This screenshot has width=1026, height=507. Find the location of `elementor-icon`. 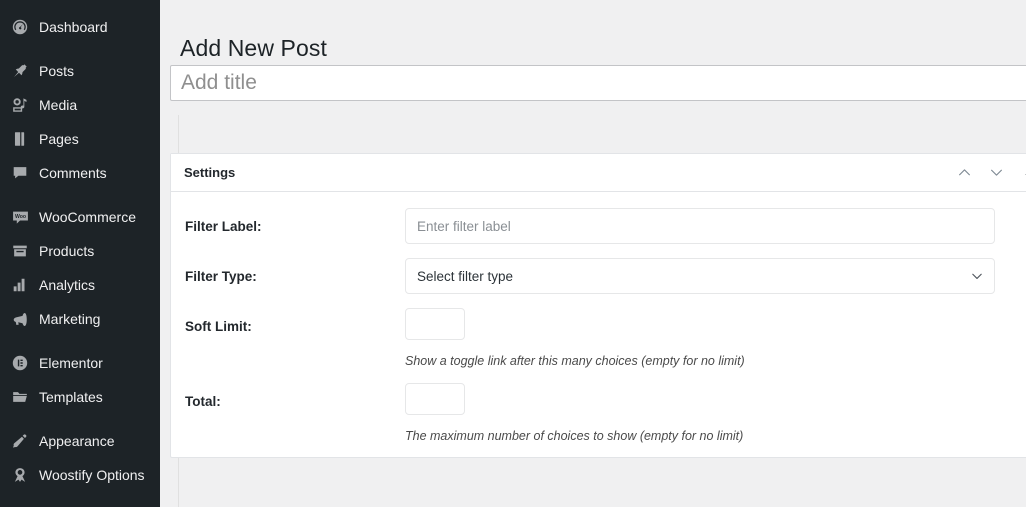

elementor-icon is located at coordinates (20, 363).